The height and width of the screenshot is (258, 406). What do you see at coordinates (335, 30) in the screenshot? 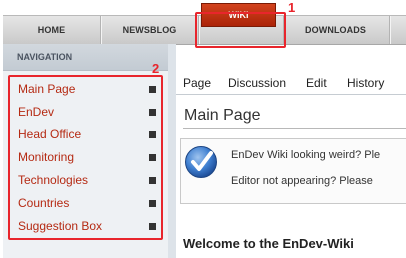
I see `nav-tab-downloads: DOWNLOADS` at bounding box center [335, 30].